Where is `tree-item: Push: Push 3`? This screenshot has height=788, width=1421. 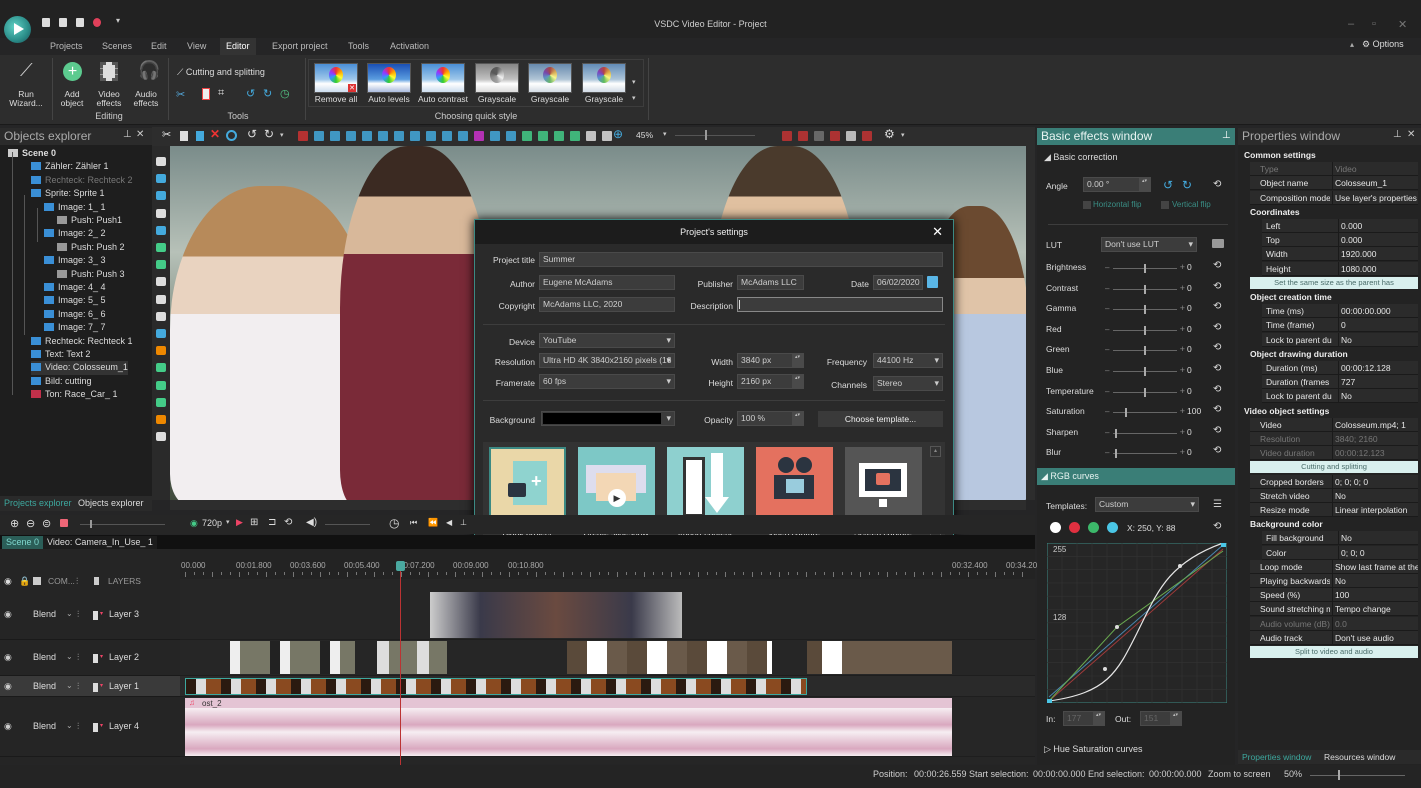 tree-item: Push: Push 3 is located at coordinates (91, 274).